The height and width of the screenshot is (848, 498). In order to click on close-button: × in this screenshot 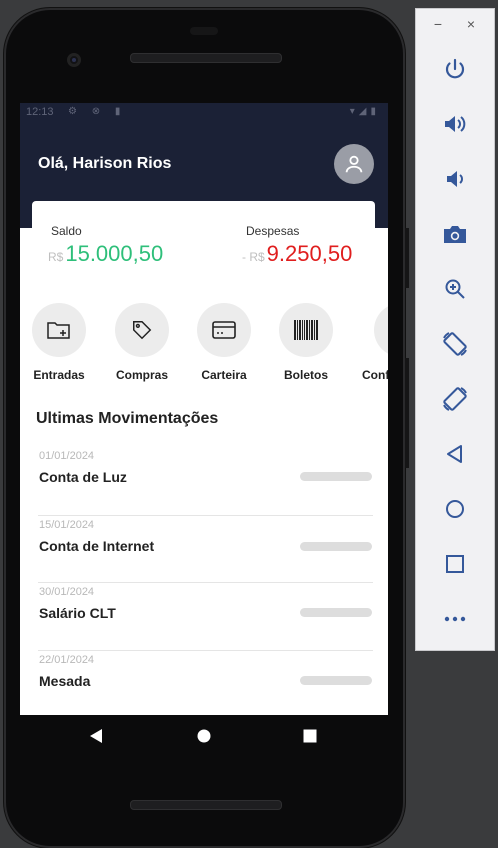, I will do `click(471, 24)`.